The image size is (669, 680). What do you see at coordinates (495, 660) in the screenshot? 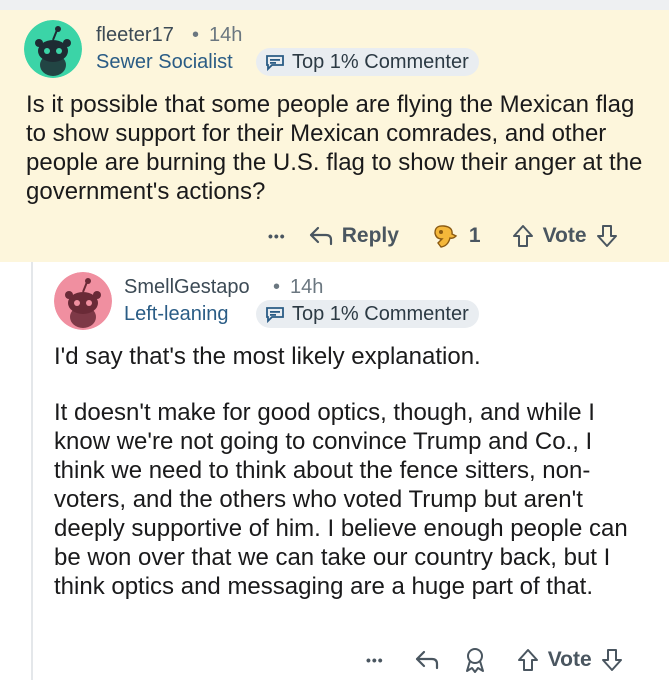
I see `comment-actions: ••• Vote` at bounding box center [495, 660].